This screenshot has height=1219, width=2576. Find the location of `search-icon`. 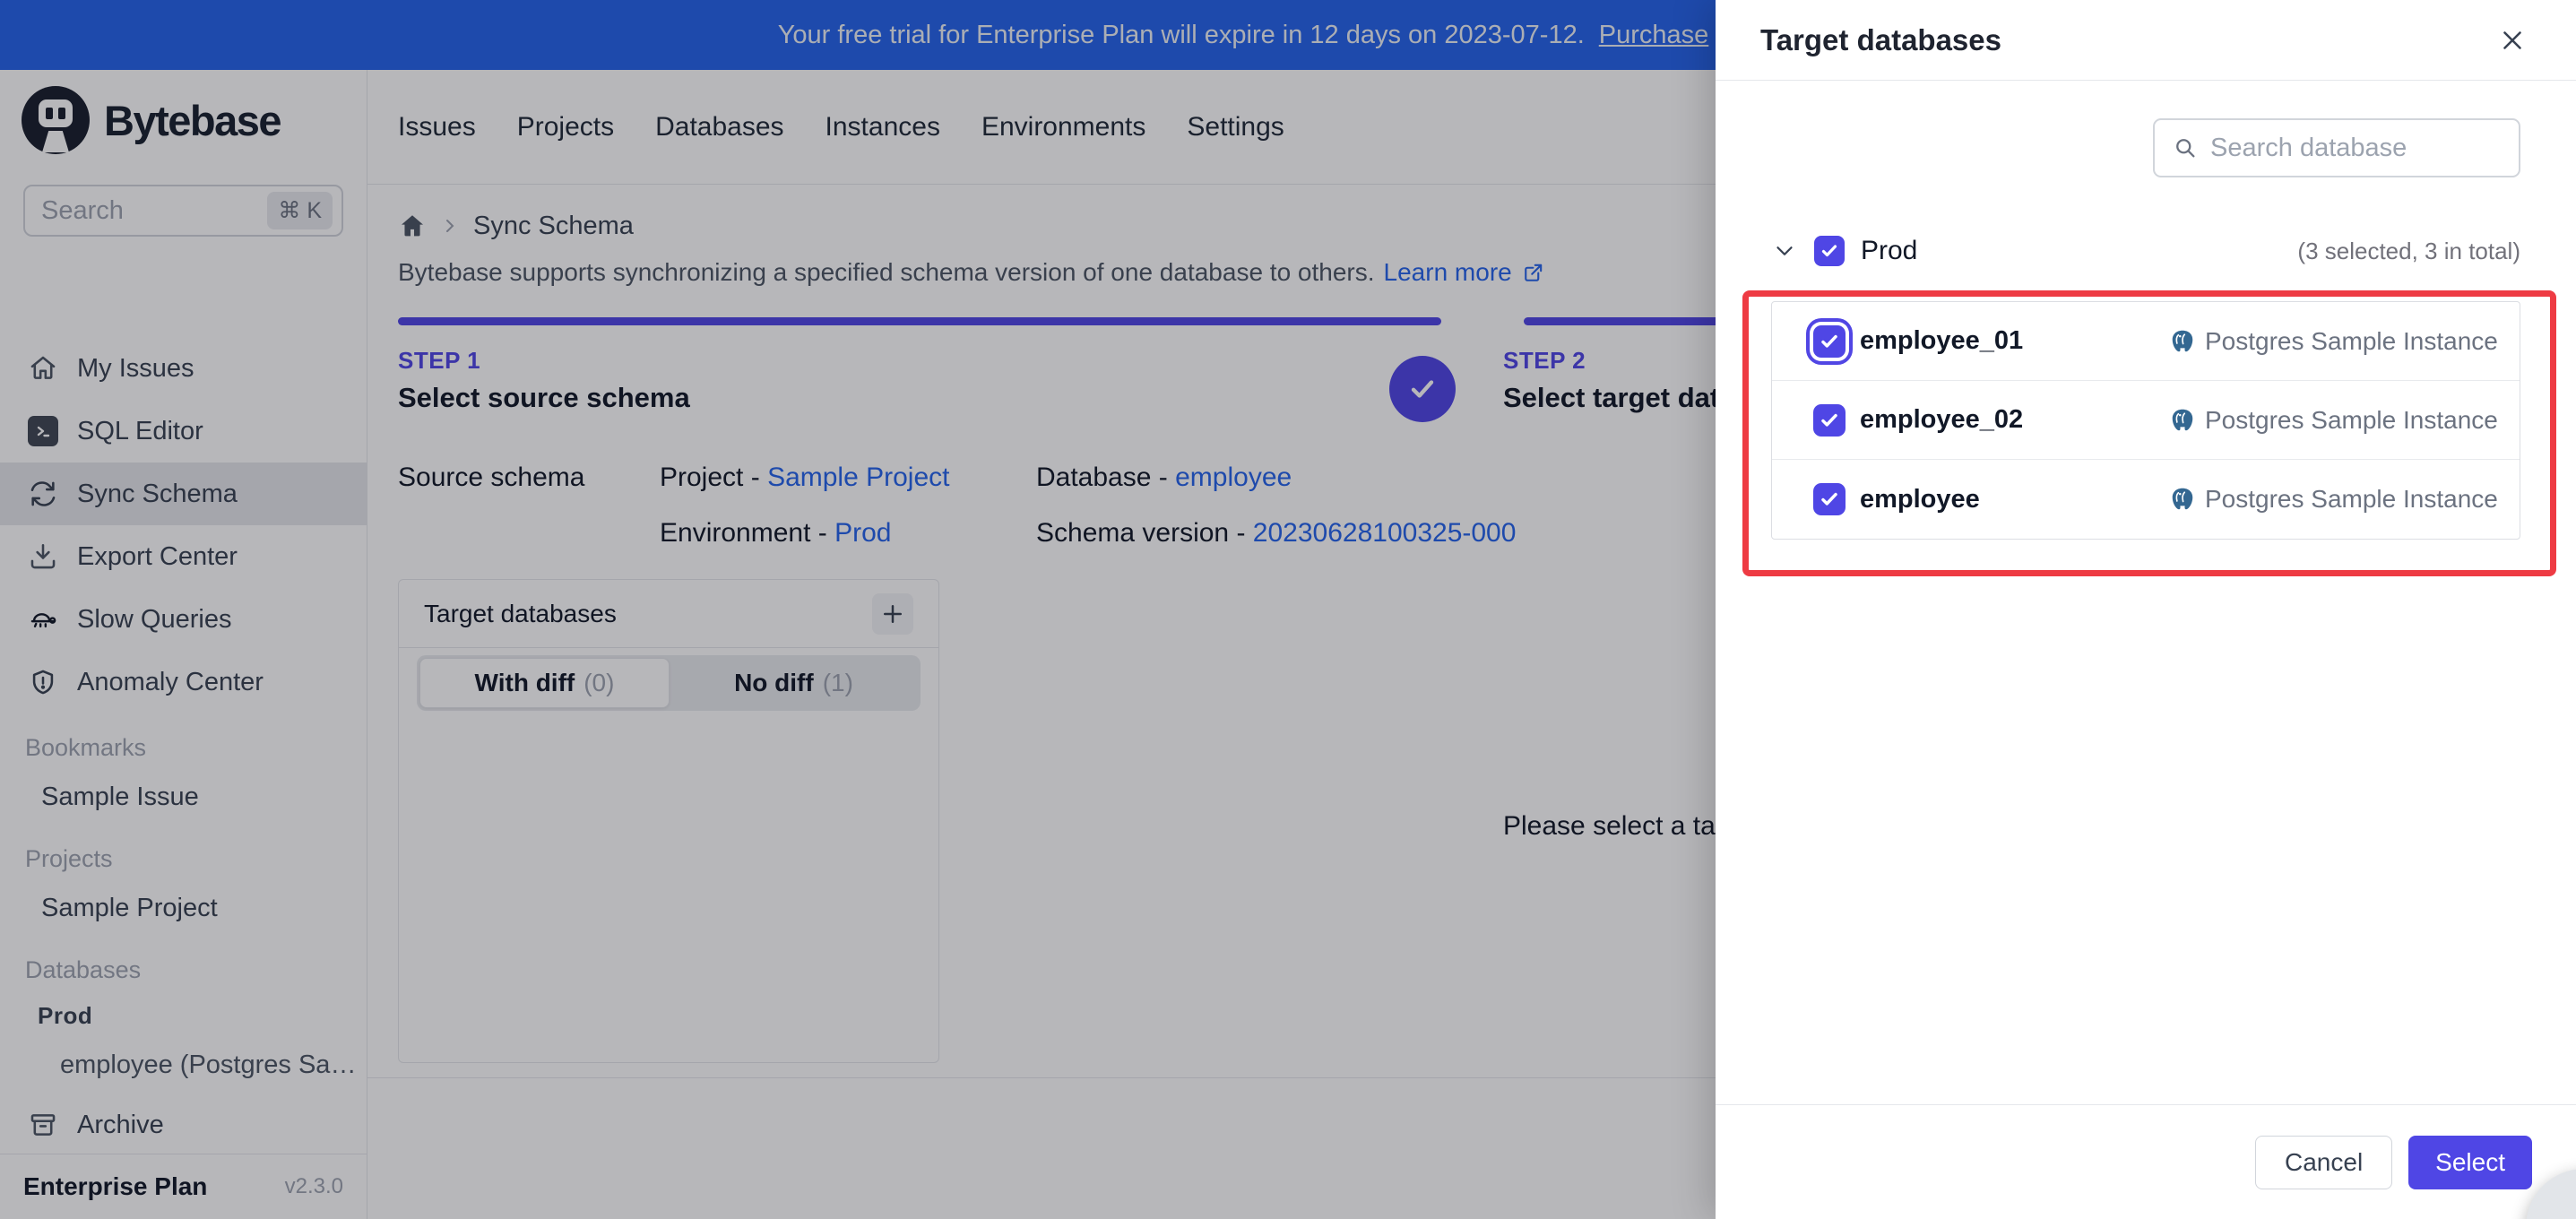

search-icon is located at coordinates (2185, 147).